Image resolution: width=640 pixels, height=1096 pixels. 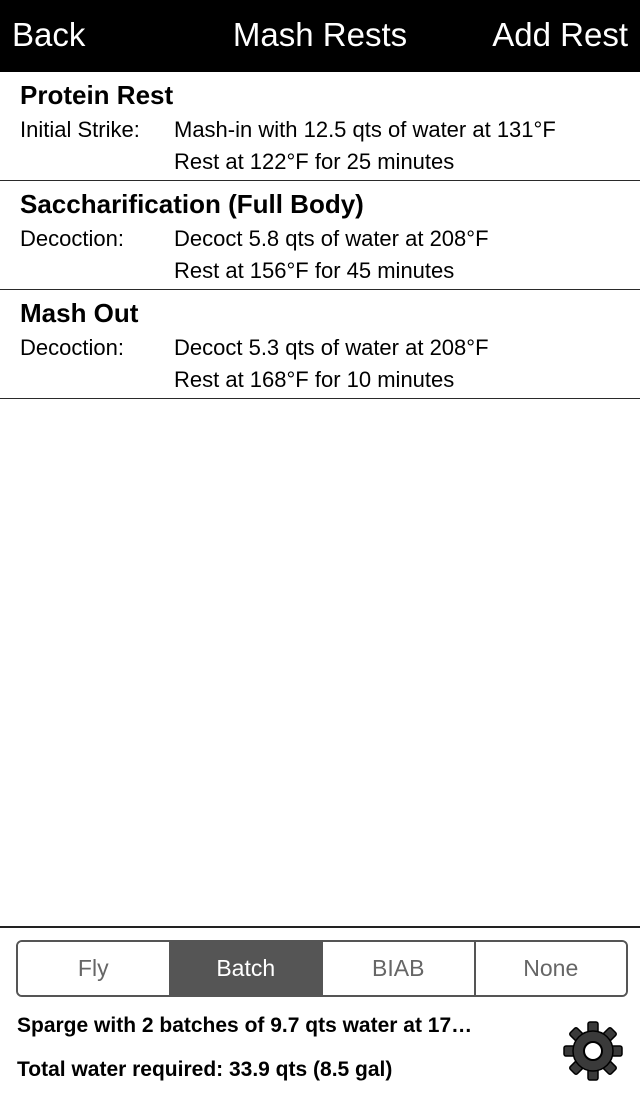 I want to click on total-water-required: Total water required: 33.9 qts (8.5 gal), so click(x=205, y=1069).